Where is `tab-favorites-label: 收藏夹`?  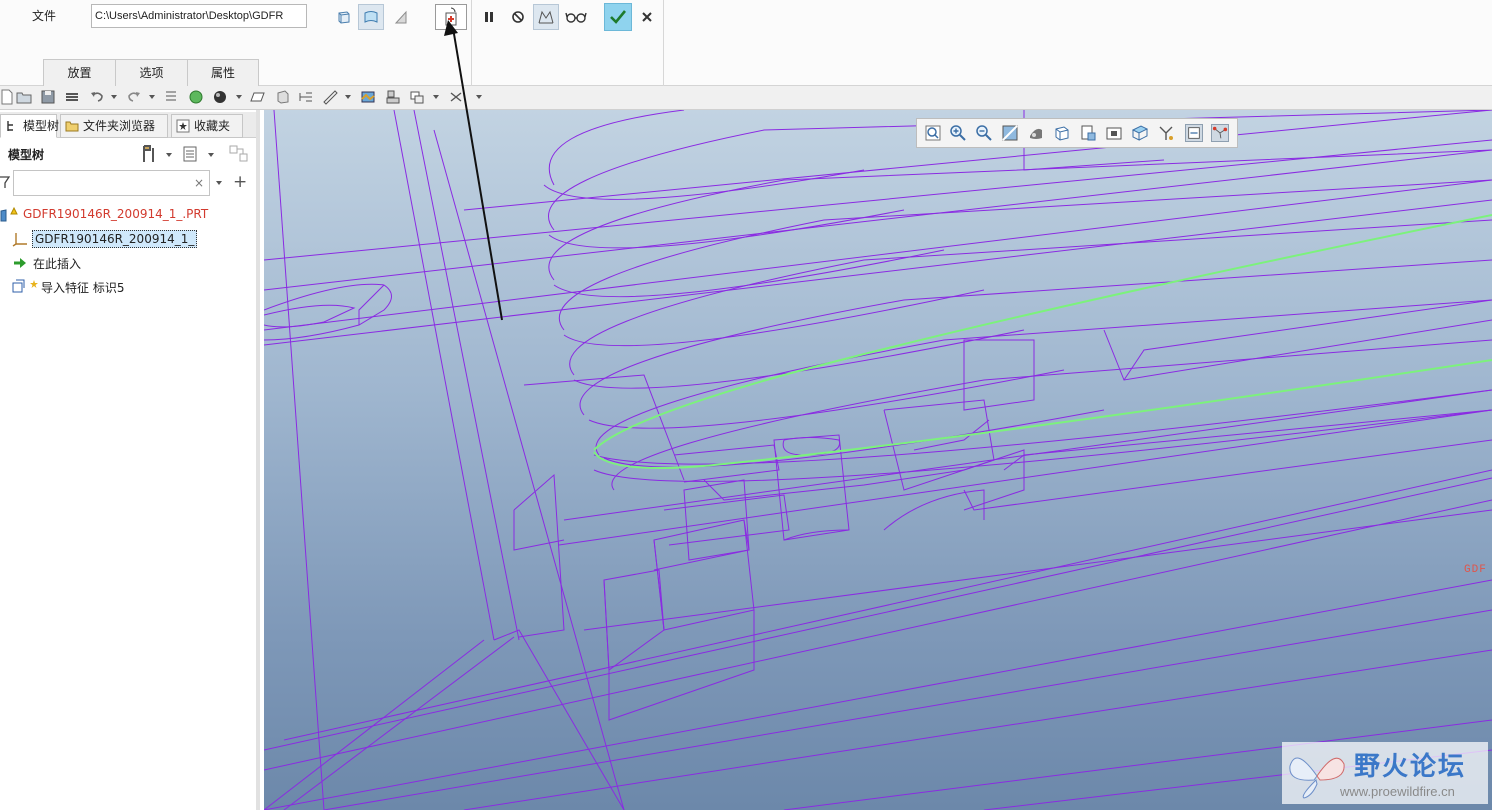
tab-favorites-label: 收藏夹 is located at coordinates (212, 126).